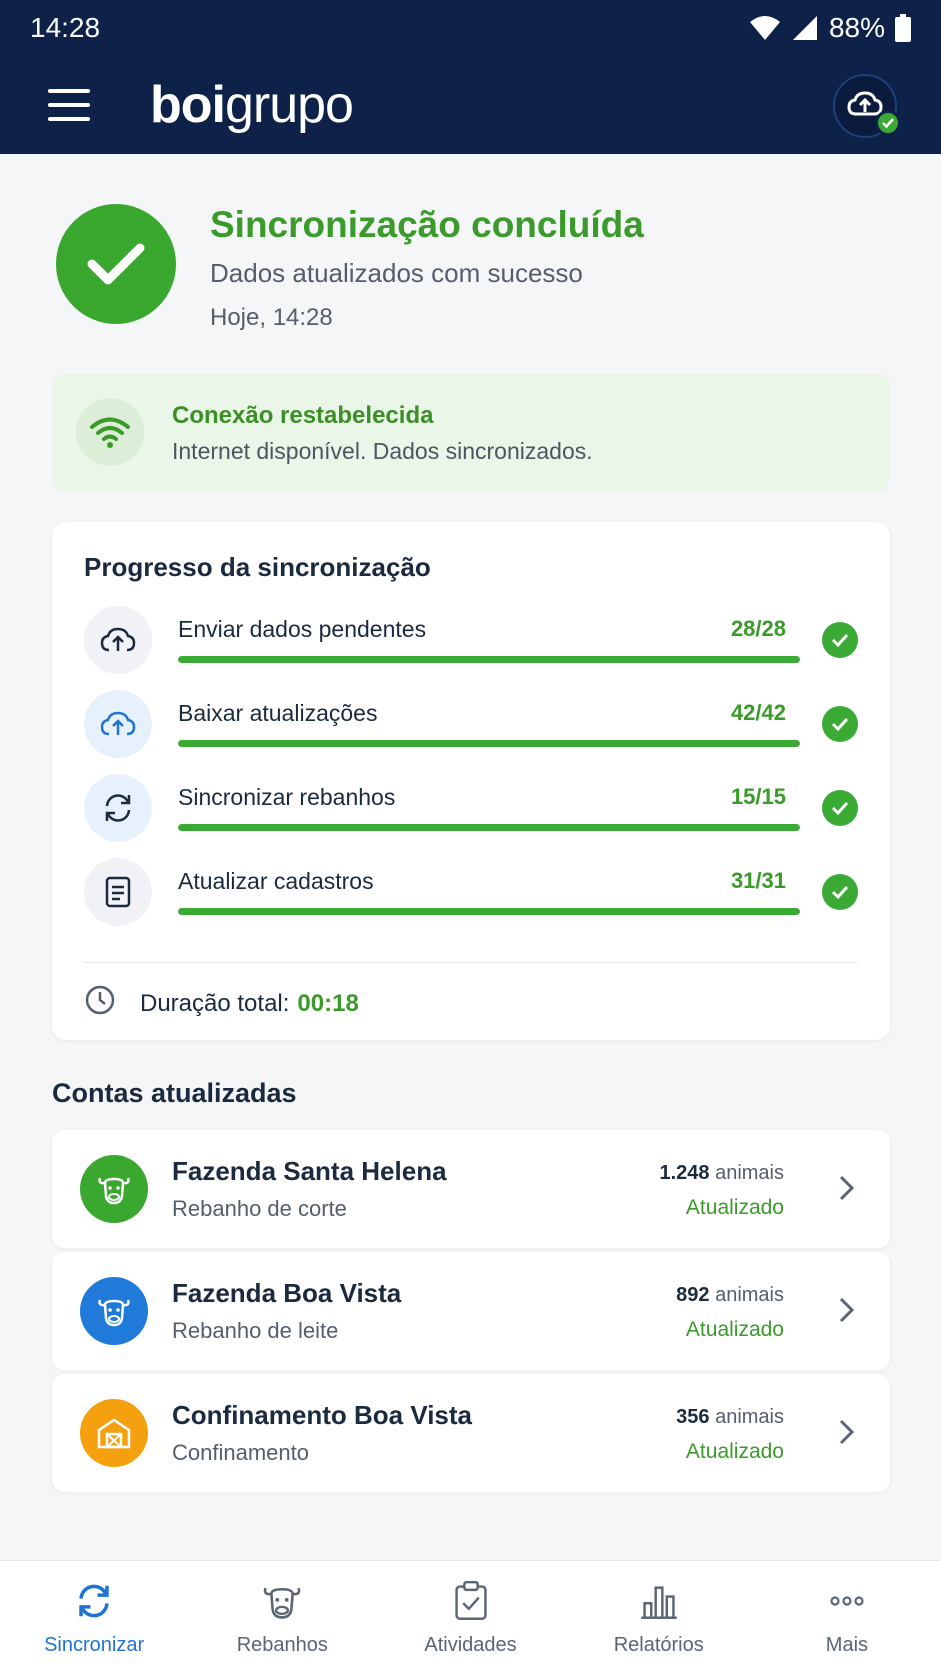  What do you see at coordinates (94, 1645) in the screenshot?
I see `nav-label: Sincronizar` at bounding box center [94, 1645].